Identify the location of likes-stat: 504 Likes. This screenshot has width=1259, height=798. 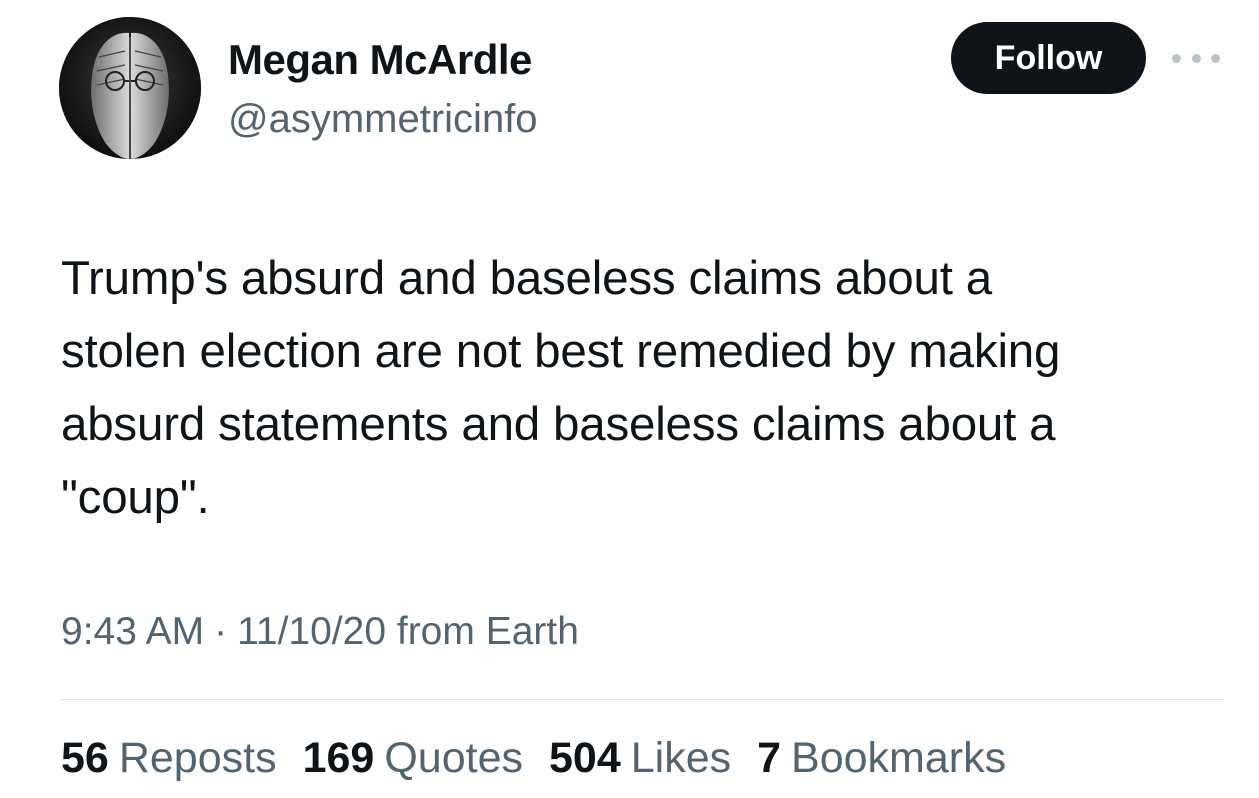
(640, 758).